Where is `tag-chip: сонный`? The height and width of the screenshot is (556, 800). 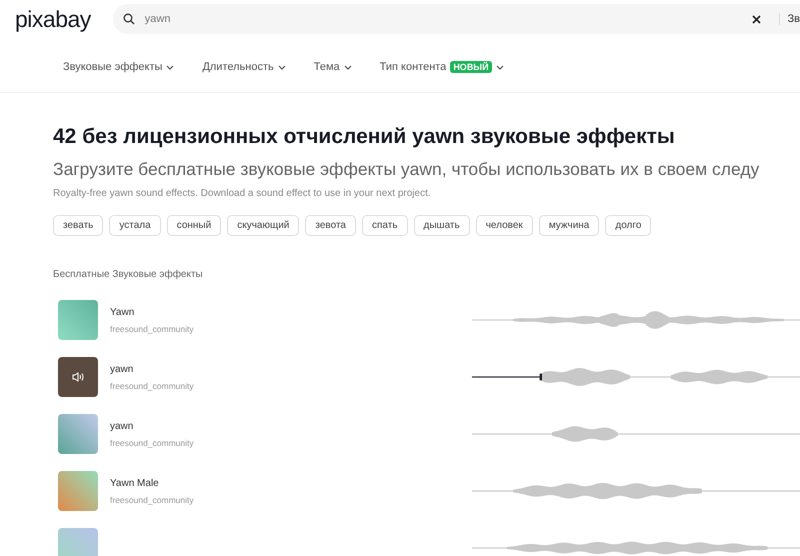 tag-chip: сонный is located at coordinates (194, 225).